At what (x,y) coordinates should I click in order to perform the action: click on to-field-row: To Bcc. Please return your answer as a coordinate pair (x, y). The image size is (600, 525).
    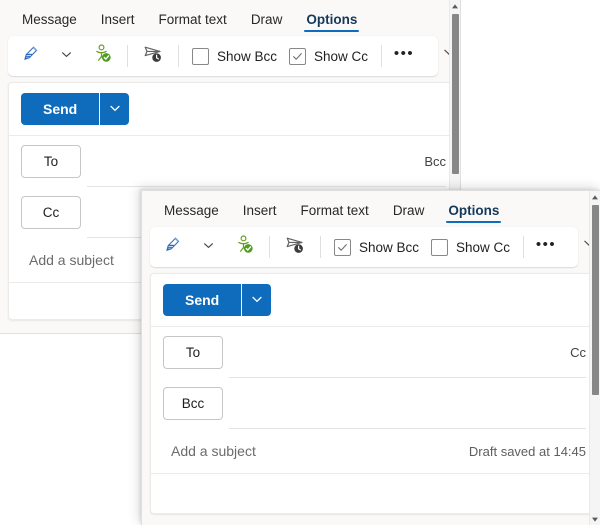
    Looking at the image, I should click on (234, 161).